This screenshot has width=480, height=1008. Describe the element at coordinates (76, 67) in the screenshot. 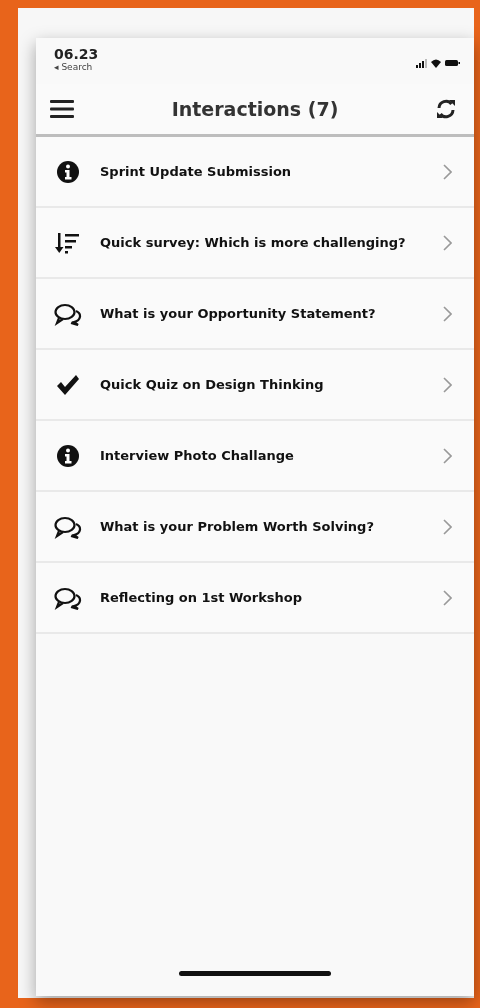

I see `back-link: ◂ Search` at that location.